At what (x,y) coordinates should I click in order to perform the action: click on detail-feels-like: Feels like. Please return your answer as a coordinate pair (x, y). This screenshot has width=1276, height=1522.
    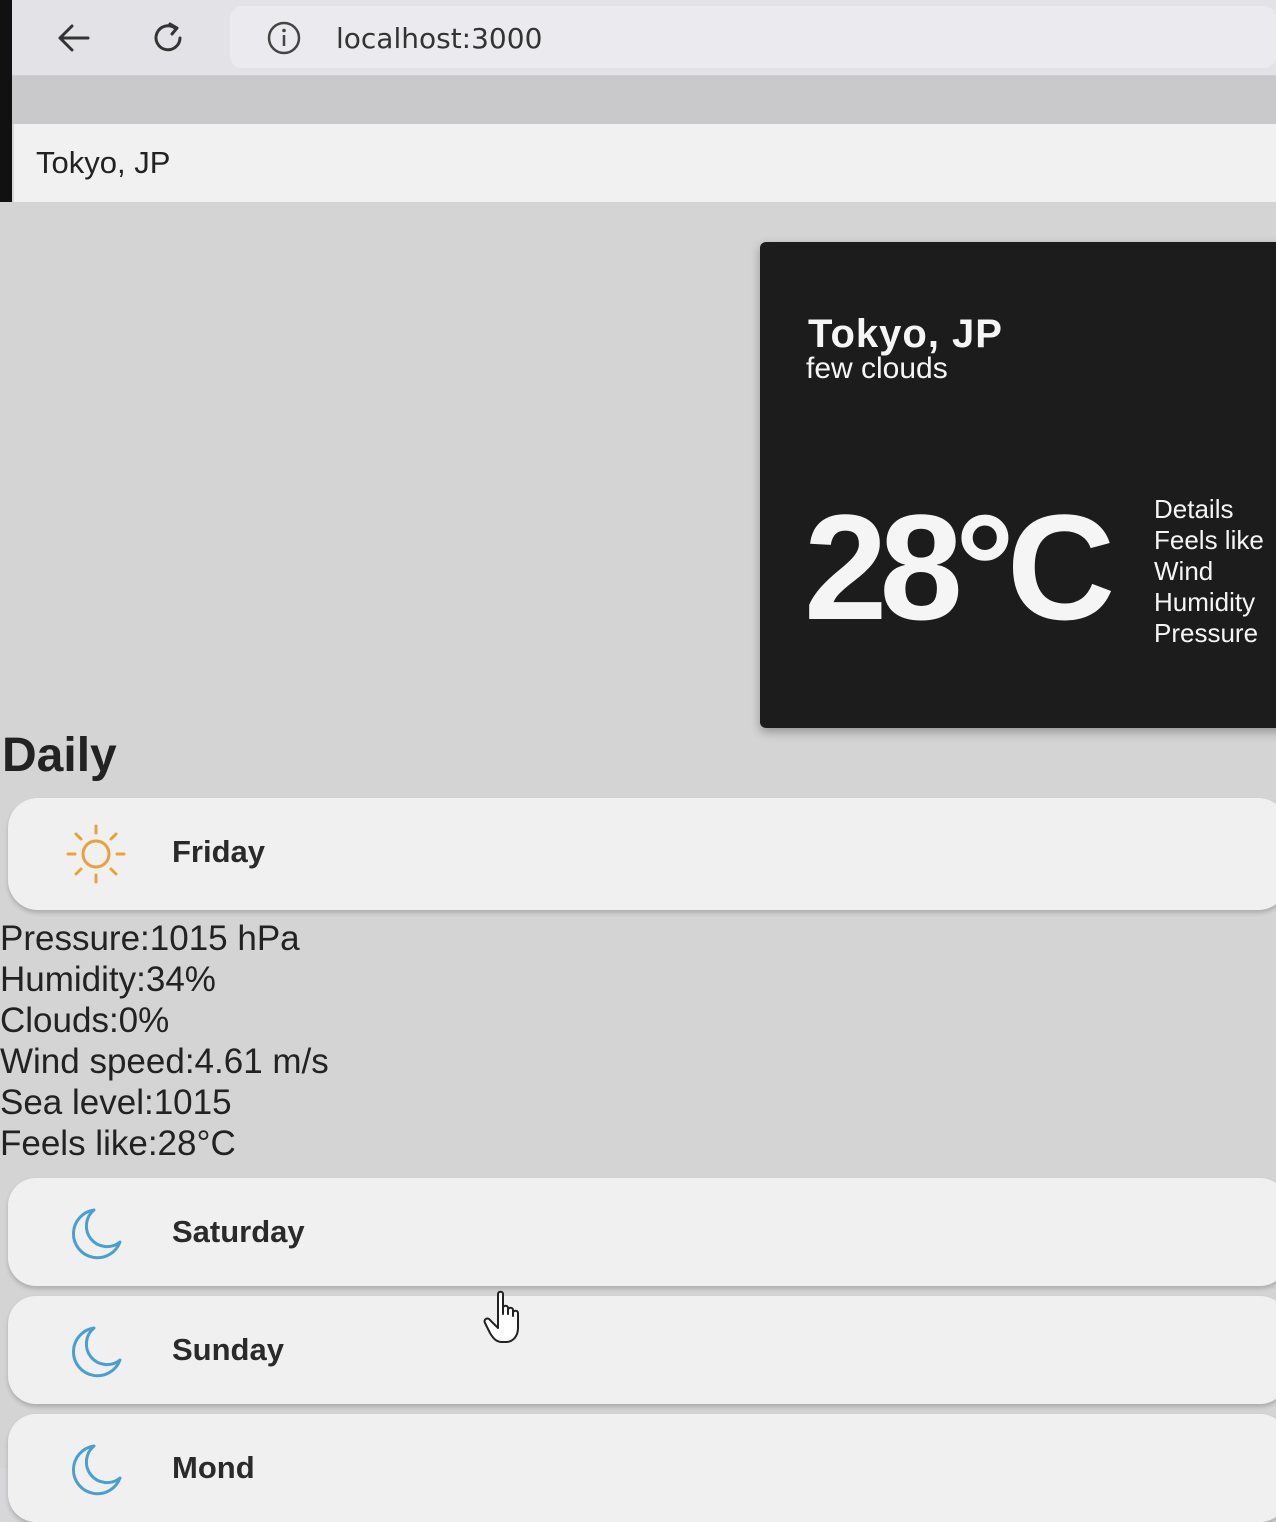
    Looking at the image, I should click on (1209, 540).